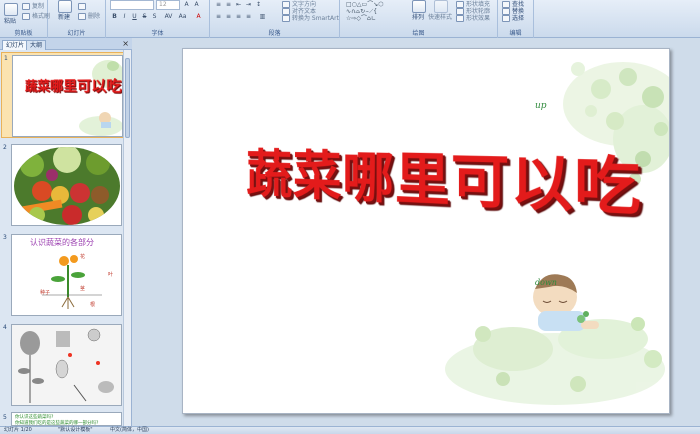 The image size is (700, 434). Describe the element at coordinates (286, 18) in the screenshot. I see `smartart-icon` at that location.